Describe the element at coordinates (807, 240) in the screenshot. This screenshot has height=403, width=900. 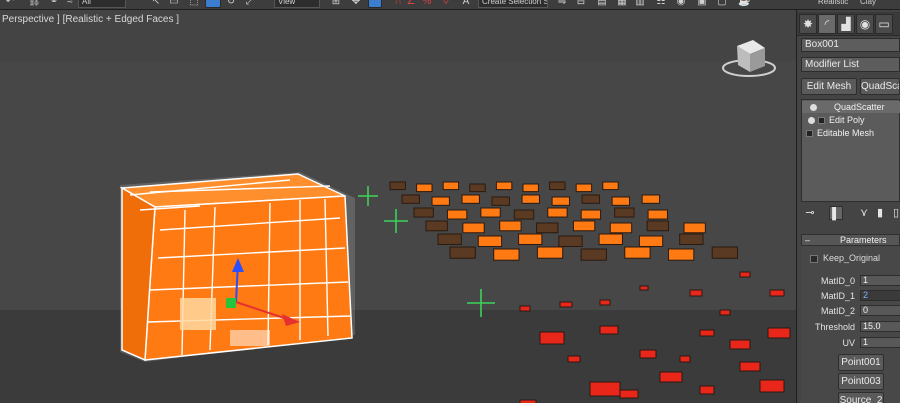
I see `collapse-icon: –` at that location.